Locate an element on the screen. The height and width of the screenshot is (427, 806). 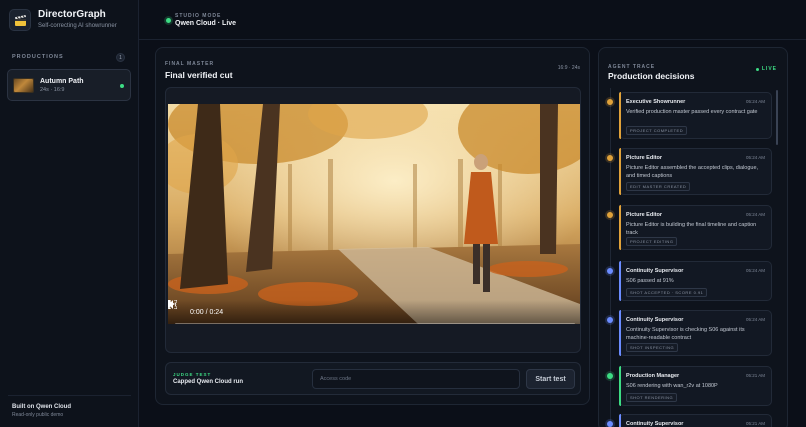
agent-trace-title: Production decisions is located at coordinates (651, 76).